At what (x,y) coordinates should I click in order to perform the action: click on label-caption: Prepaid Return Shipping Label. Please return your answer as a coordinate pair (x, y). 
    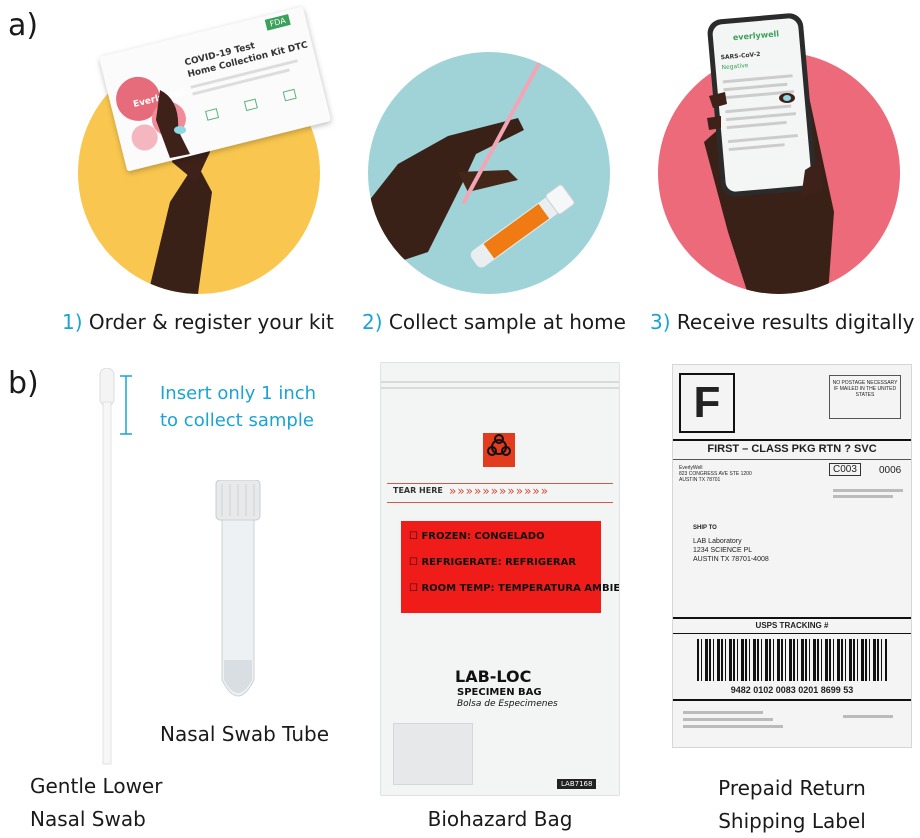
    Looking at the image, I should click on (792, 805).